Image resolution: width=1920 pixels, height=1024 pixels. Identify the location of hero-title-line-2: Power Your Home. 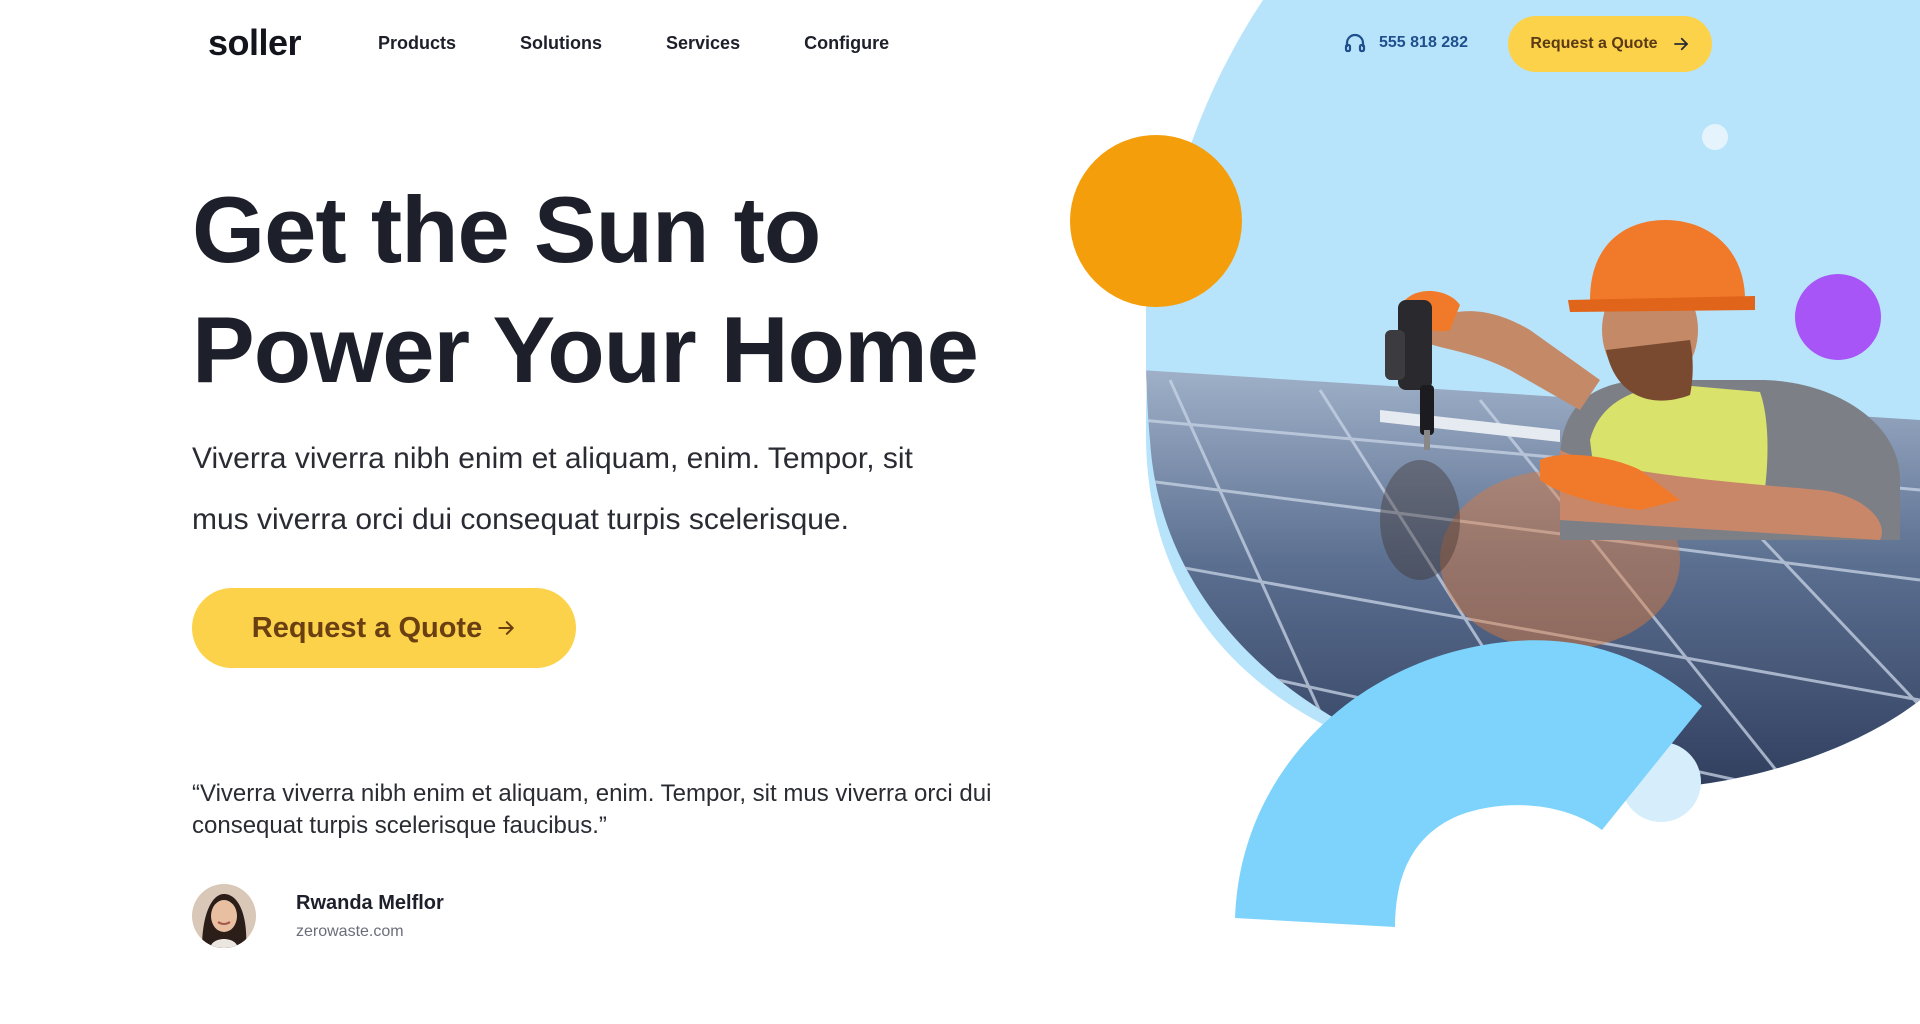
(585, 349).